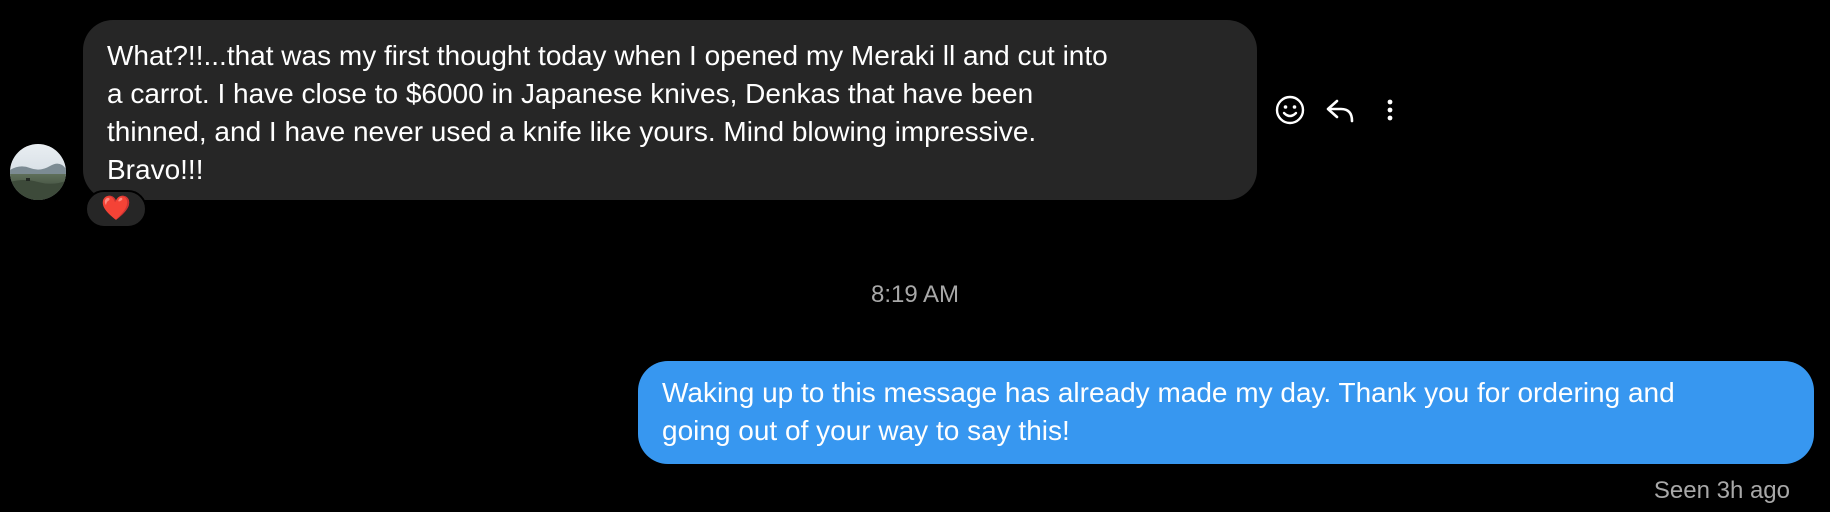 This screenshot has width=1830, height=512. I want to click on heart-reaction-emoji: ❤️, so click(116, 208).